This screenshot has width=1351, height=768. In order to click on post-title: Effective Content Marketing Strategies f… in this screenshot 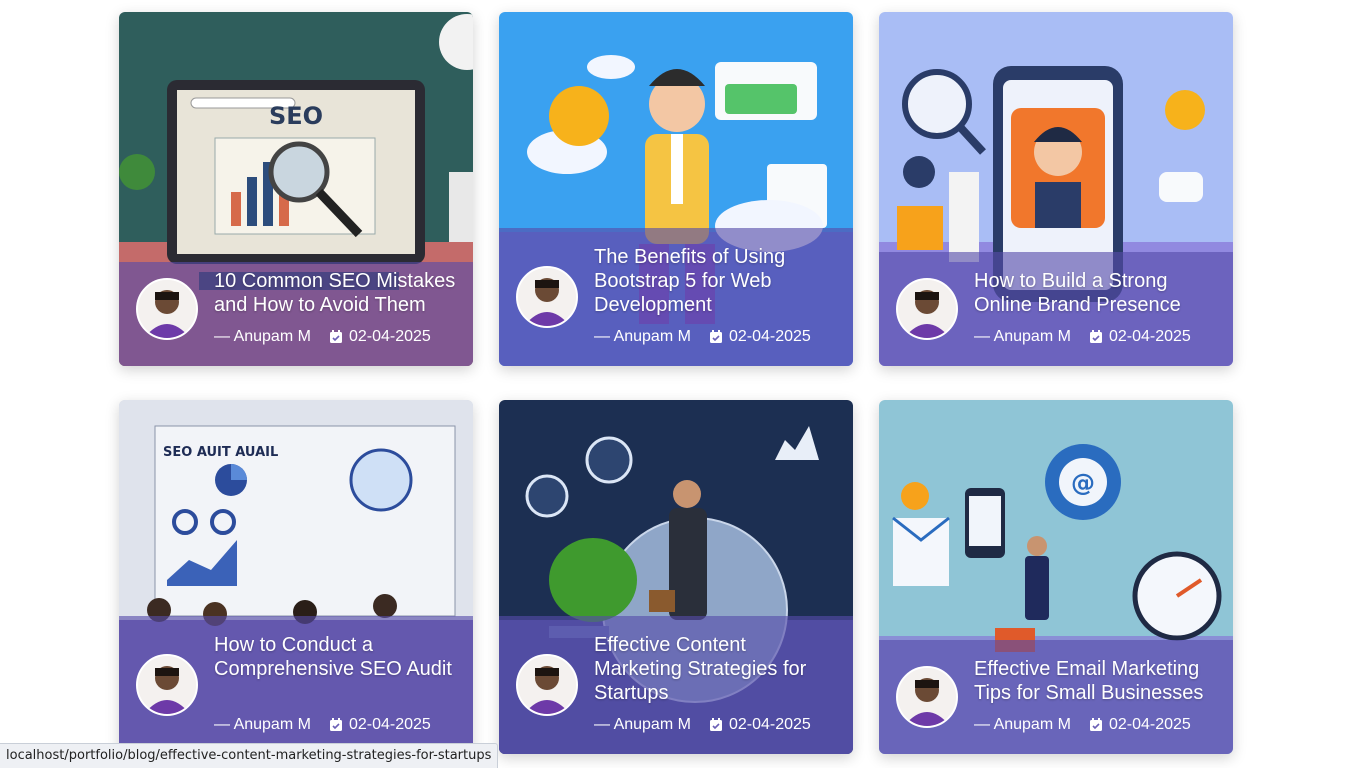, I will do `click(716, 669)`.